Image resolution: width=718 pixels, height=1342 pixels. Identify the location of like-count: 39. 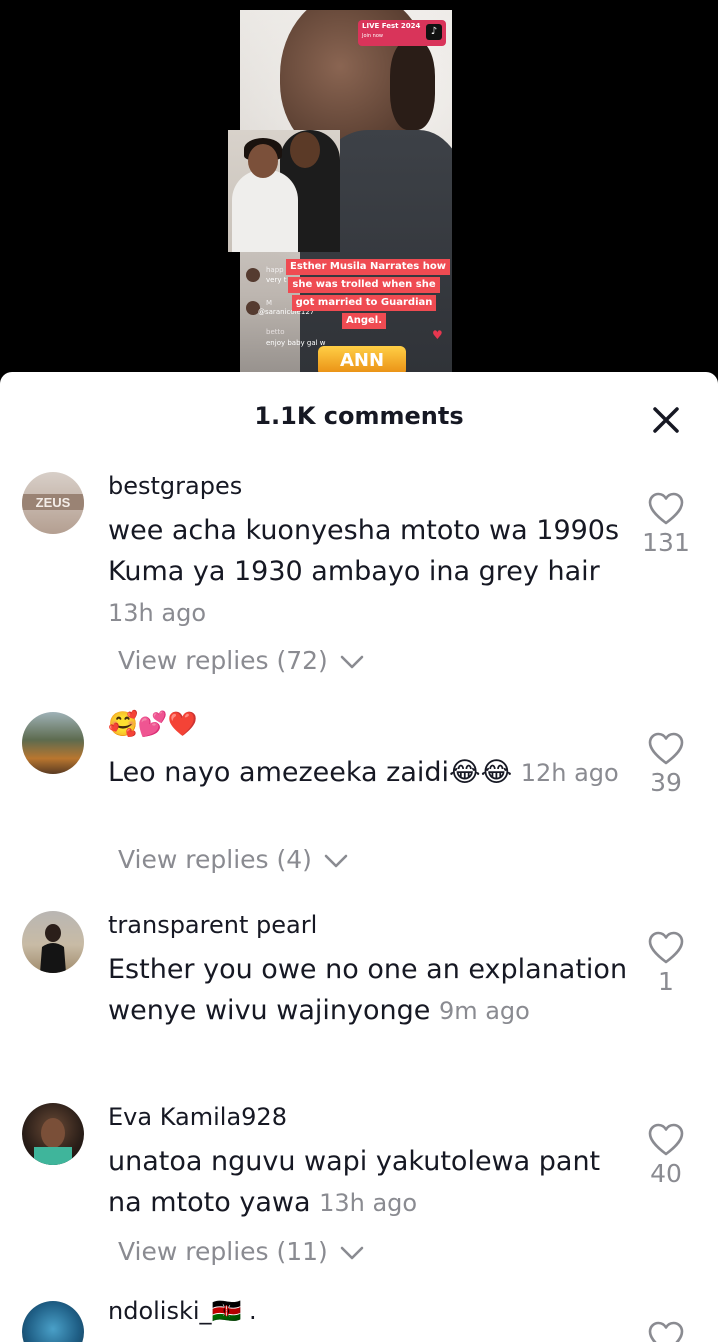
(666, 782).